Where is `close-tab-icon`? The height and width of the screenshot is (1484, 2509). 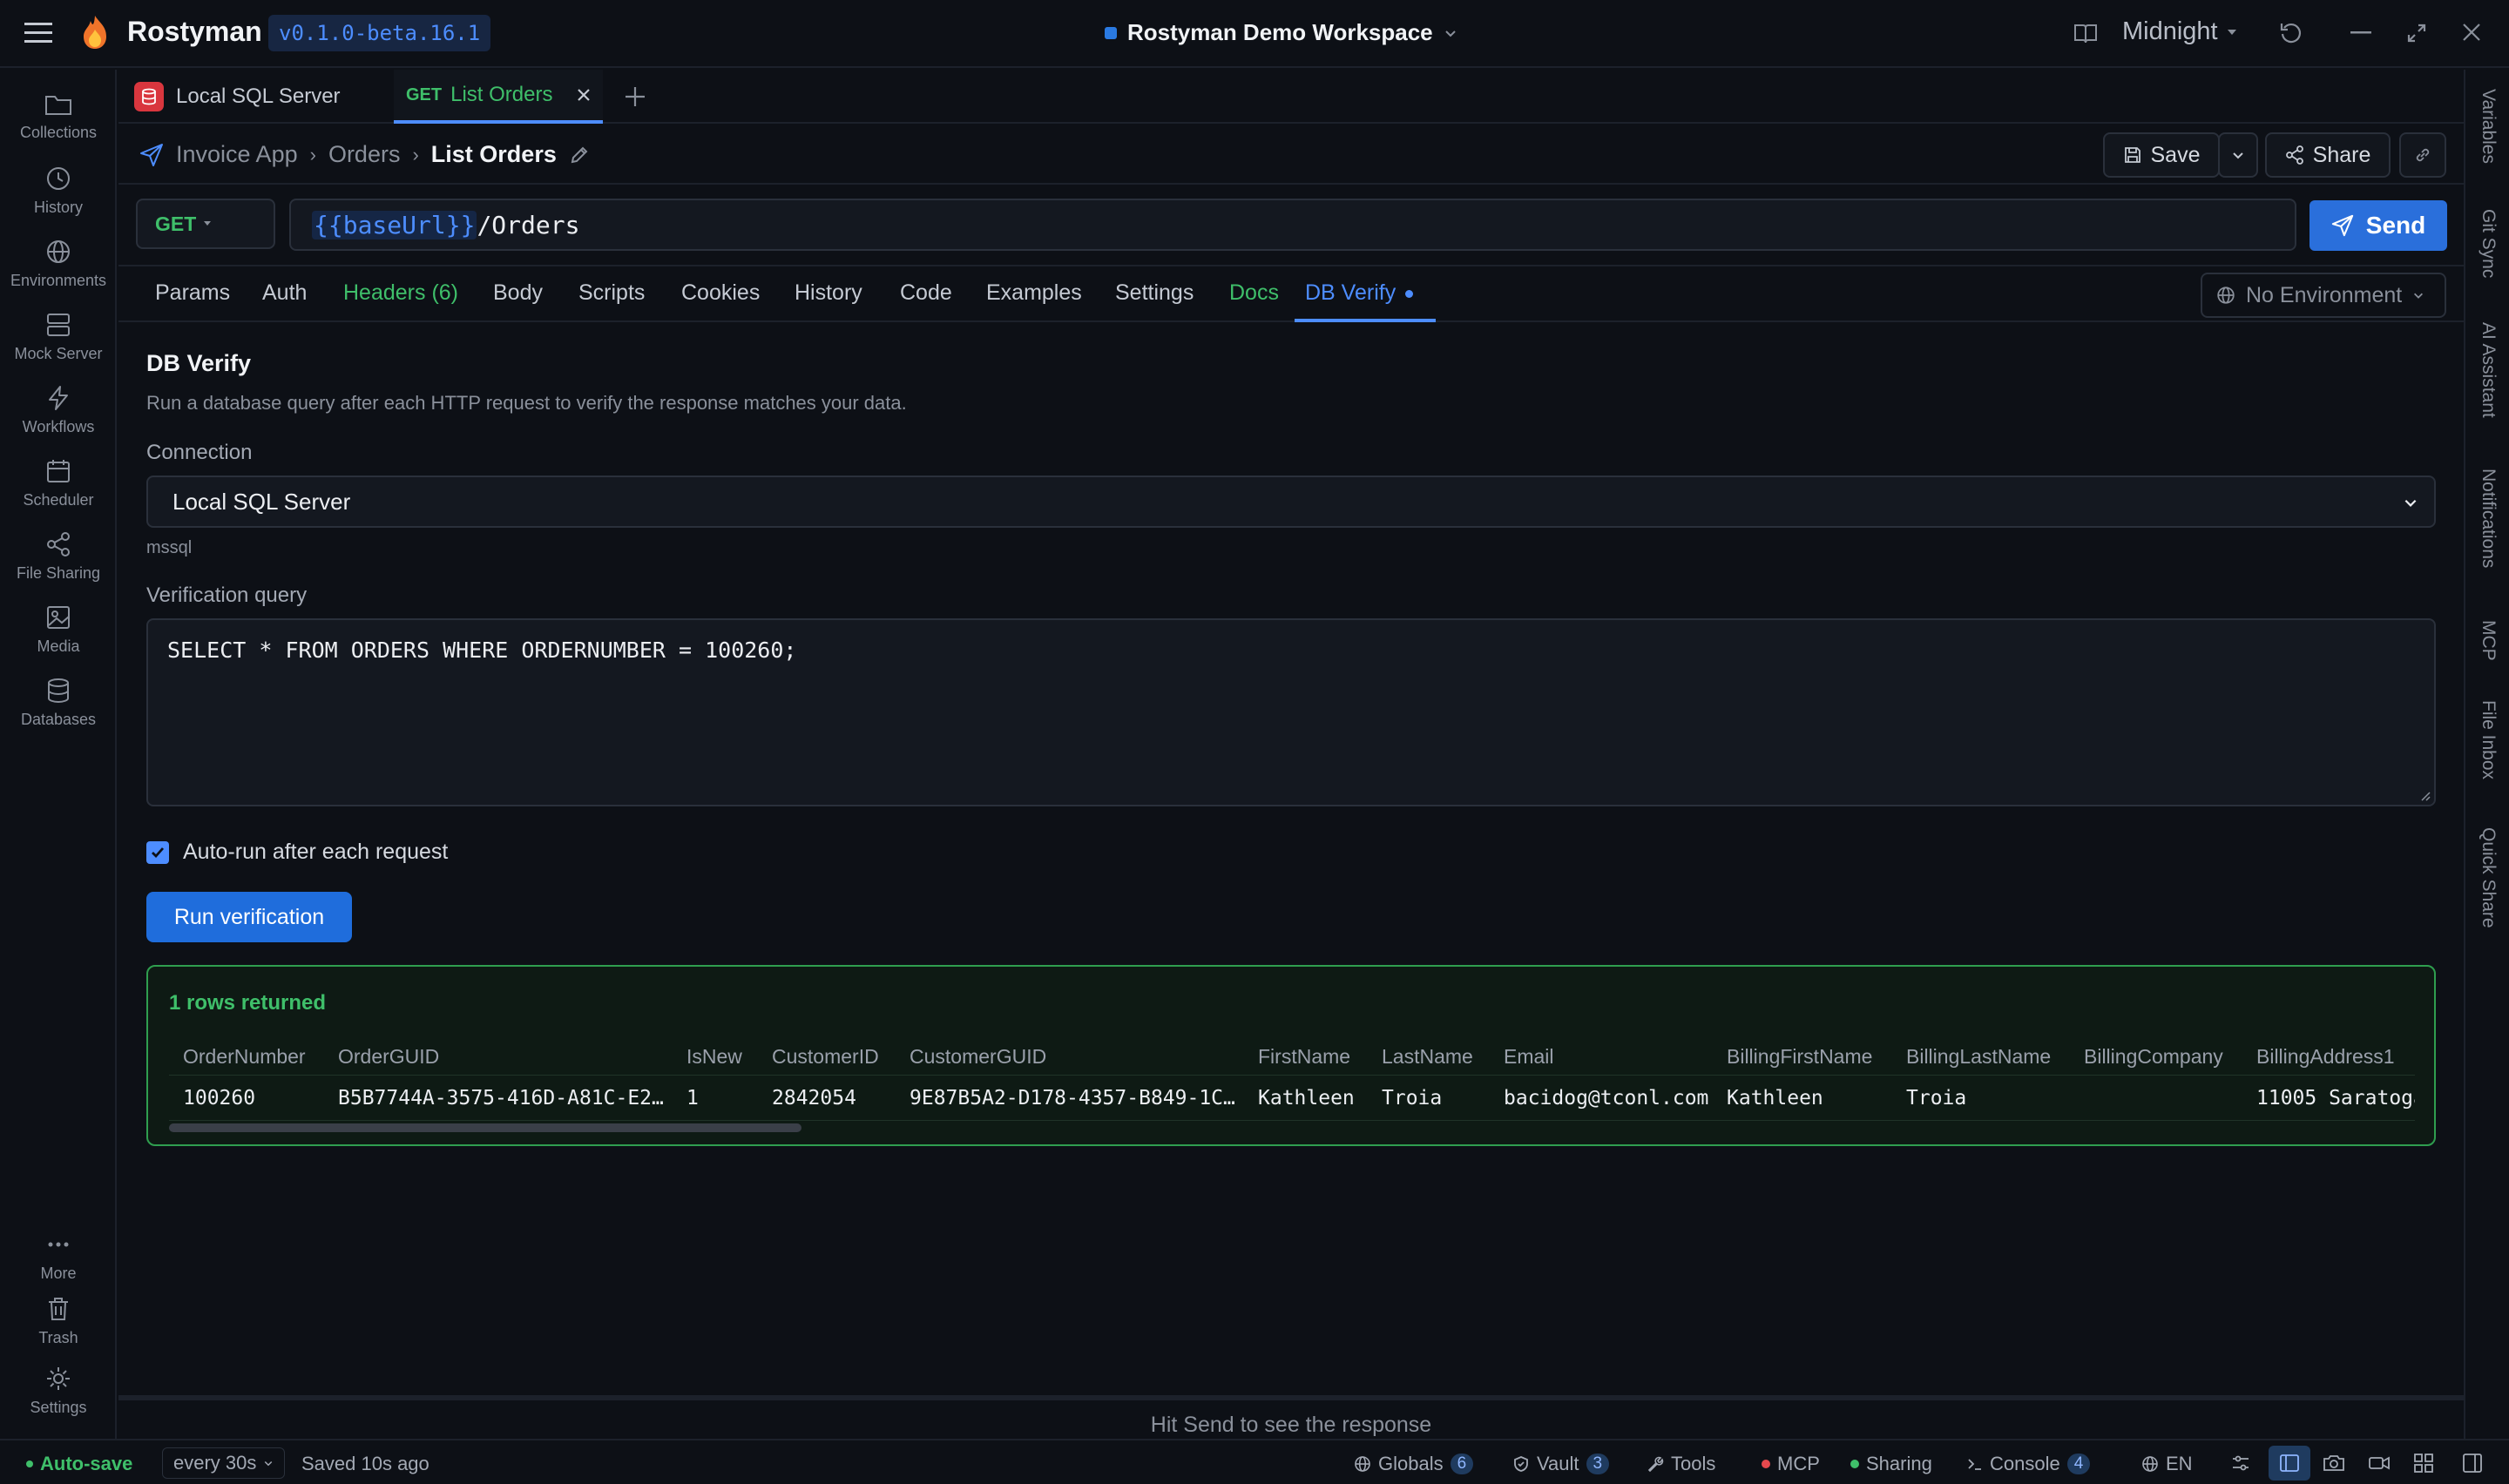 close-tab-icon is located at coordinates (584, 95).